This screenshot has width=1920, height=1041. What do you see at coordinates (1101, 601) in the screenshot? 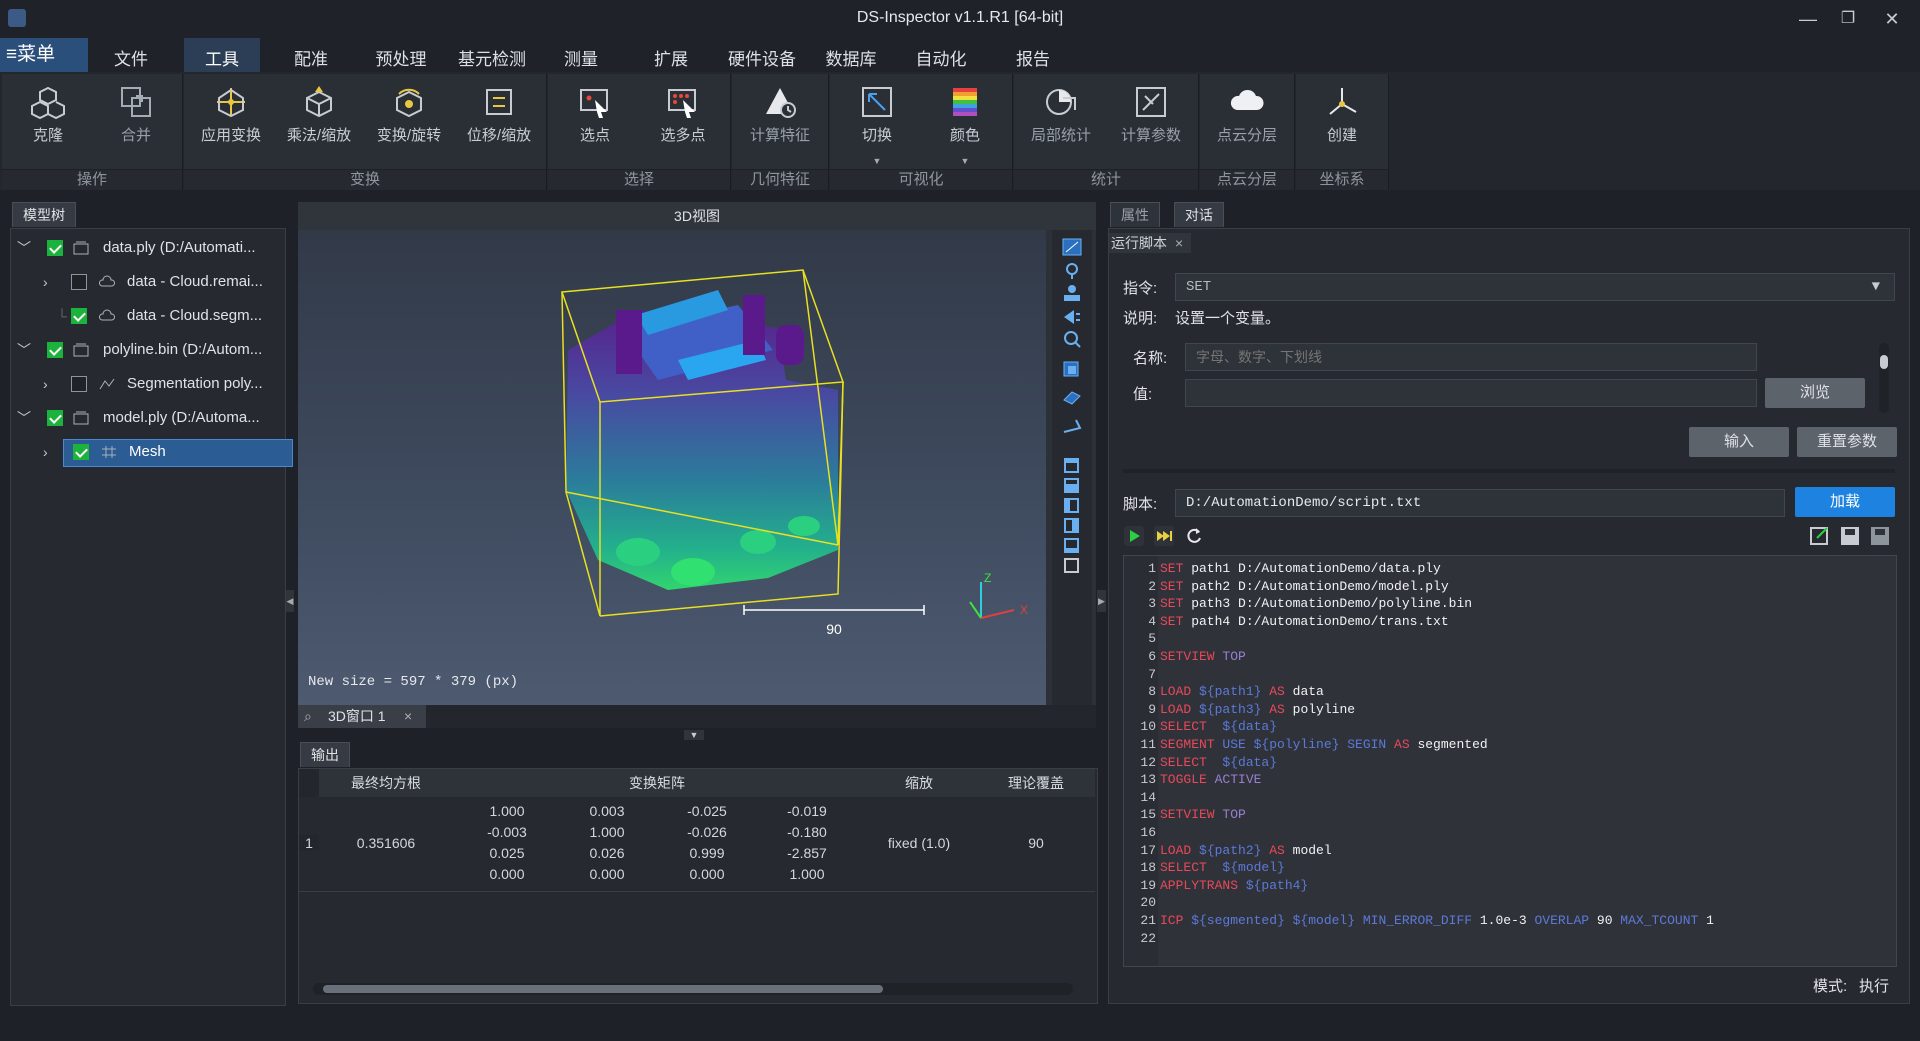
I see `collapse-right-panel-button: ▶` at bounding box center [1101, 601].